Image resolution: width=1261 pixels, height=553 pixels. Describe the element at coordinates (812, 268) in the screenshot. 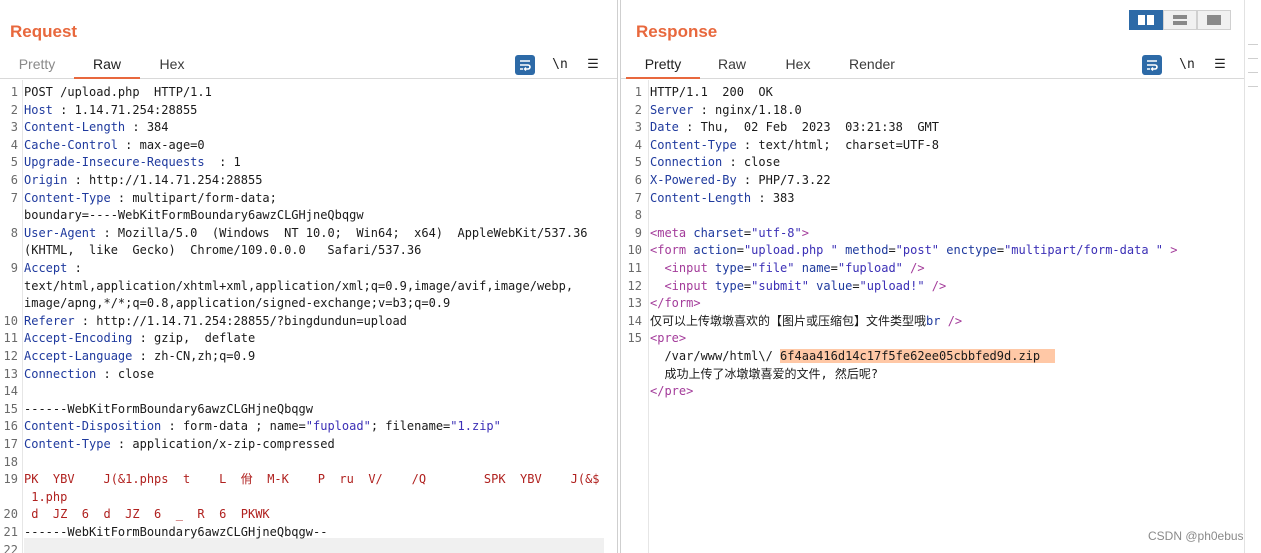

I see `code-token: name` at that location.